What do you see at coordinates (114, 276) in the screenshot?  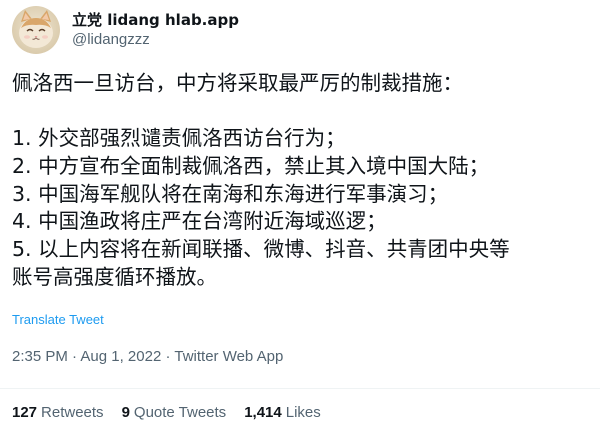 I see `tweet-line: 账号高强度循环播放。` at bounding box center [114, 276].